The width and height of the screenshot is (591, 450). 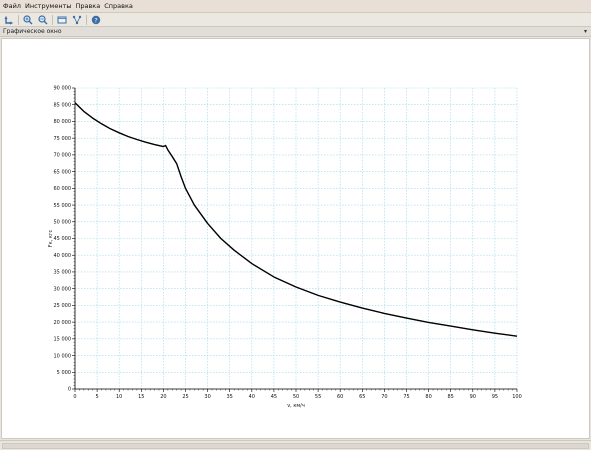 I want to click on zoom-in-button, so click(x=27, y=19).